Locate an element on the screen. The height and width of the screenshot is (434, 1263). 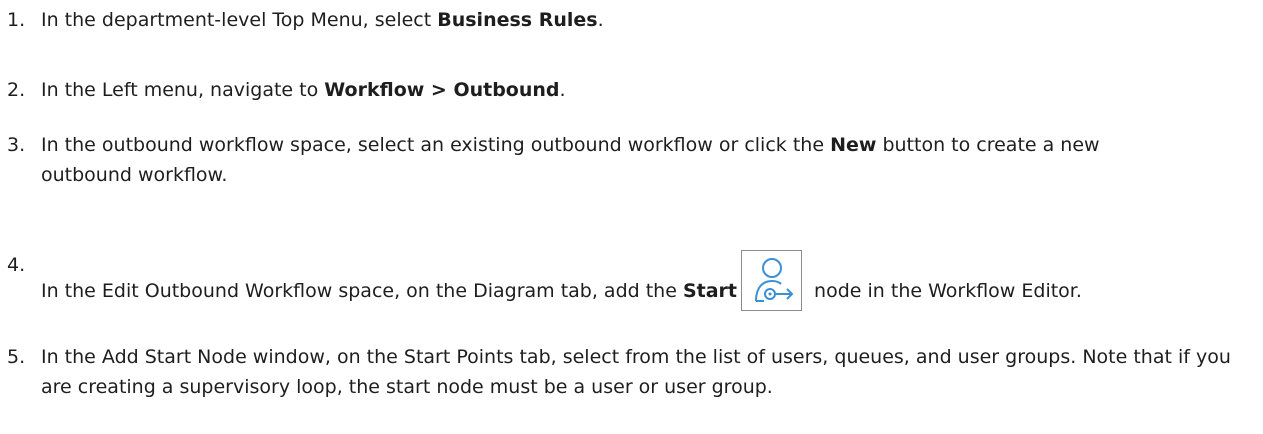
step-number: 1. is located at coordinates (16, 20).